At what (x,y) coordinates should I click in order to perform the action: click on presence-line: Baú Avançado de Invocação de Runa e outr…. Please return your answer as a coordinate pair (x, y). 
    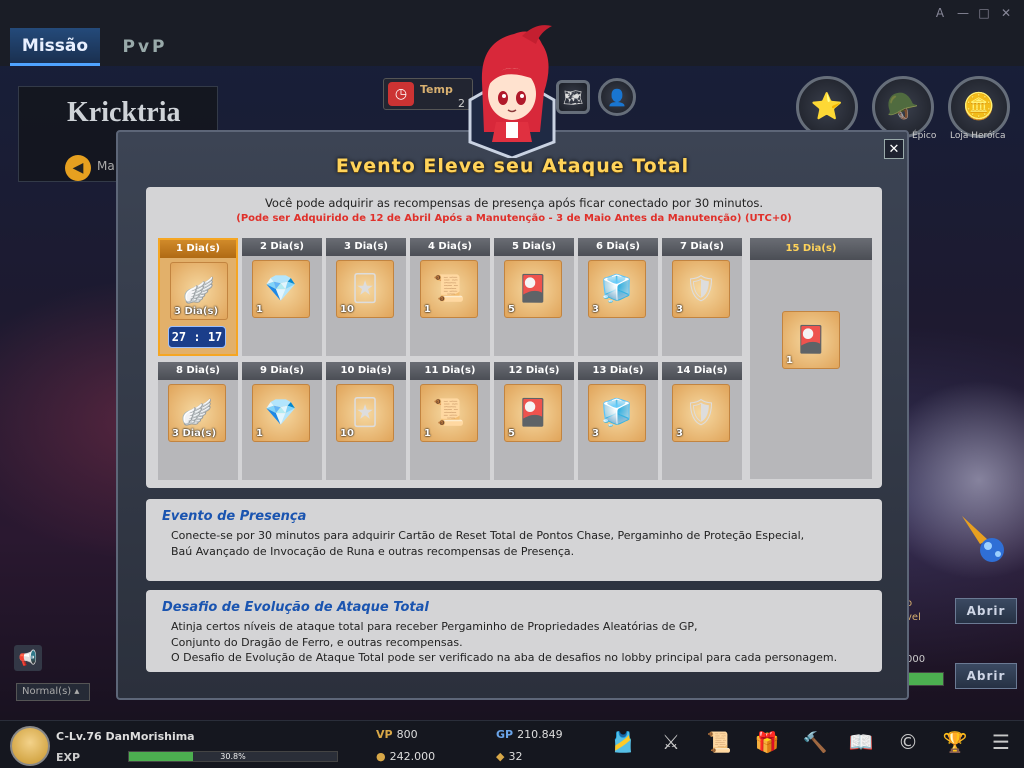
    Looking at the image, I should click on (373, 551).